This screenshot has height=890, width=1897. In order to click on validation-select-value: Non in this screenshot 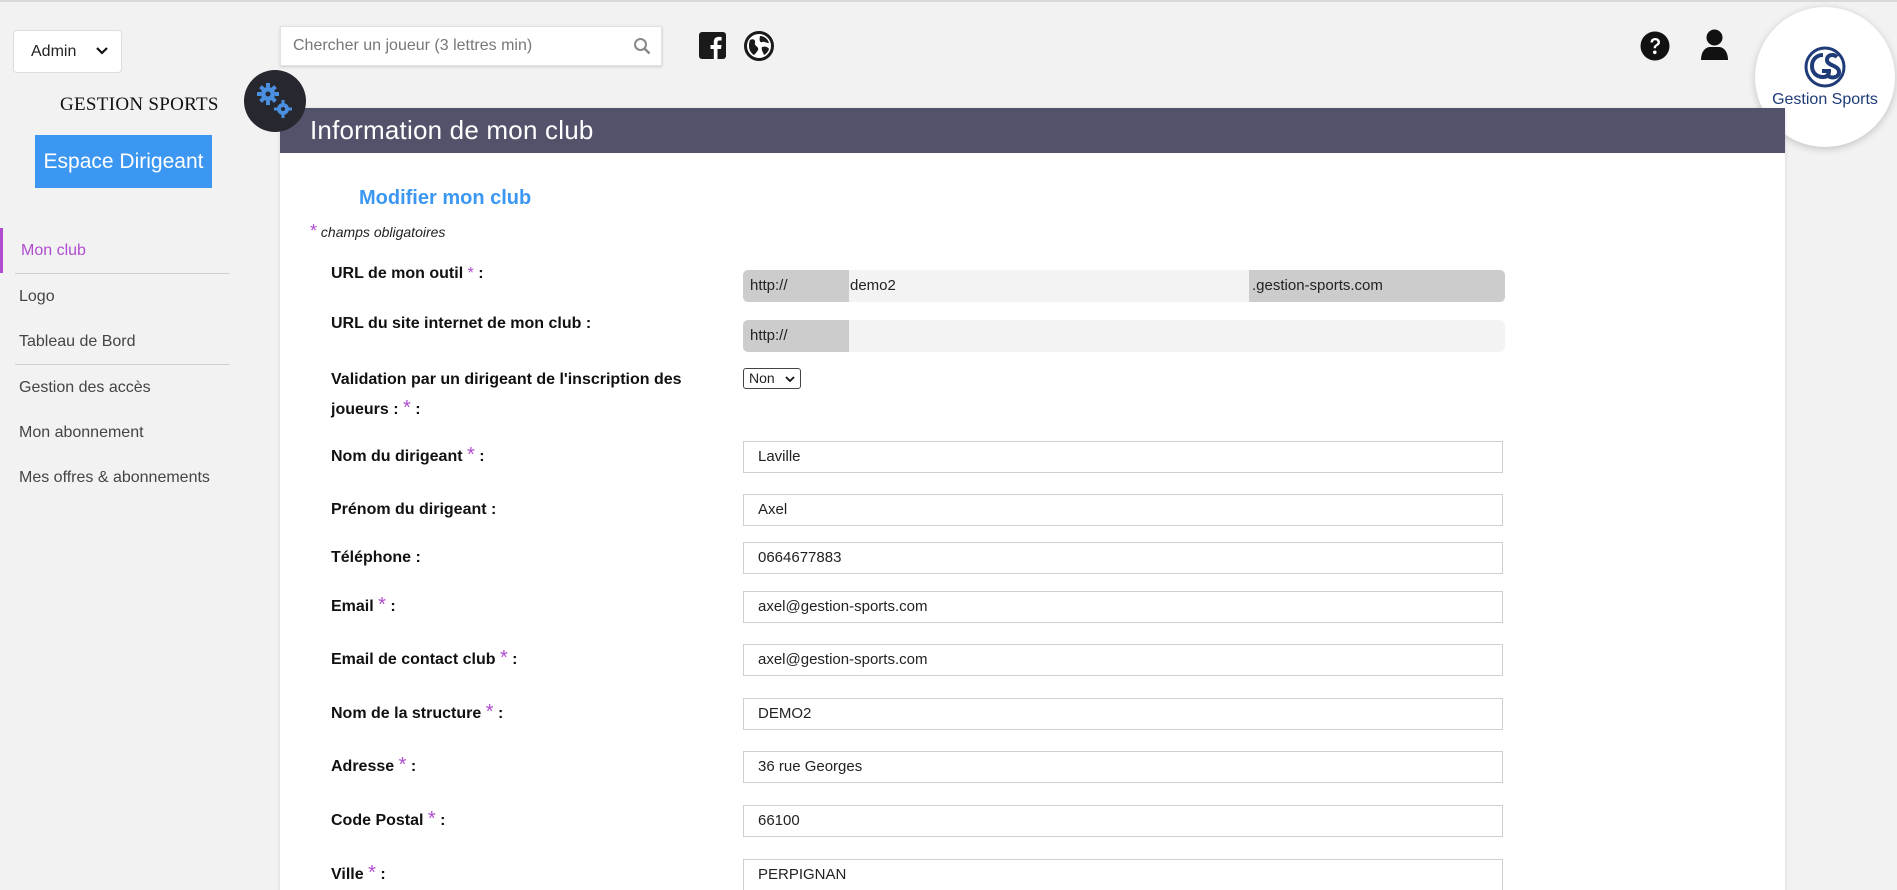, I will do `click(762, 378)`.